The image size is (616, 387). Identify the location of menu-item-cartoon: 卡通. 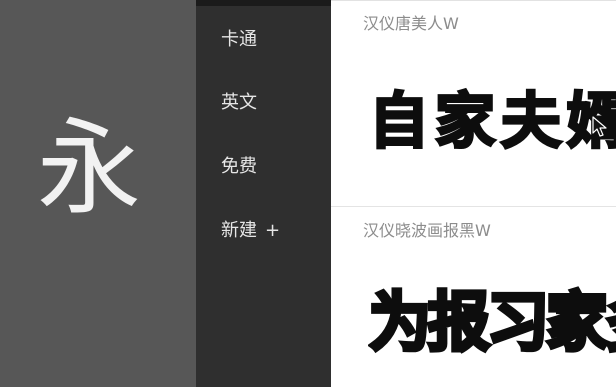
(239, 40).